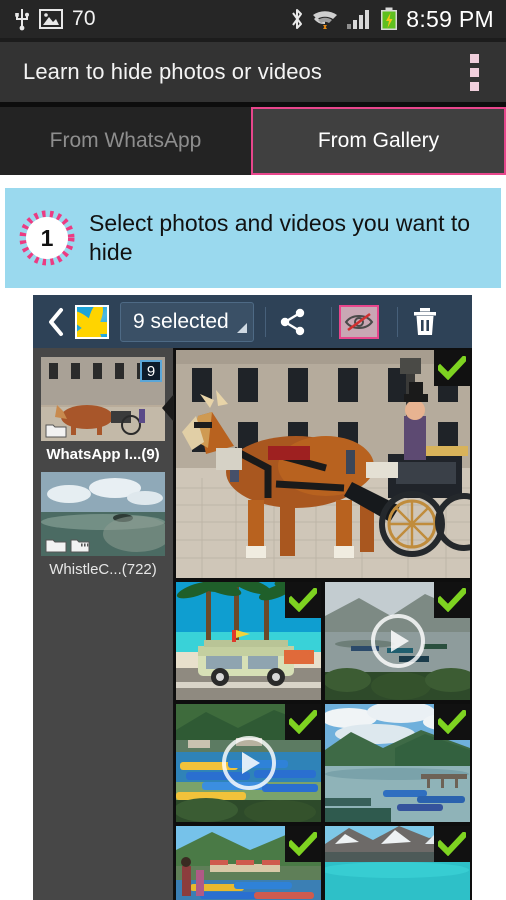 The height and width of the screenshot is (900, 506). Describe the element at coordinates (22, 19) in the screenshot. I see `usb-icon` at that location.